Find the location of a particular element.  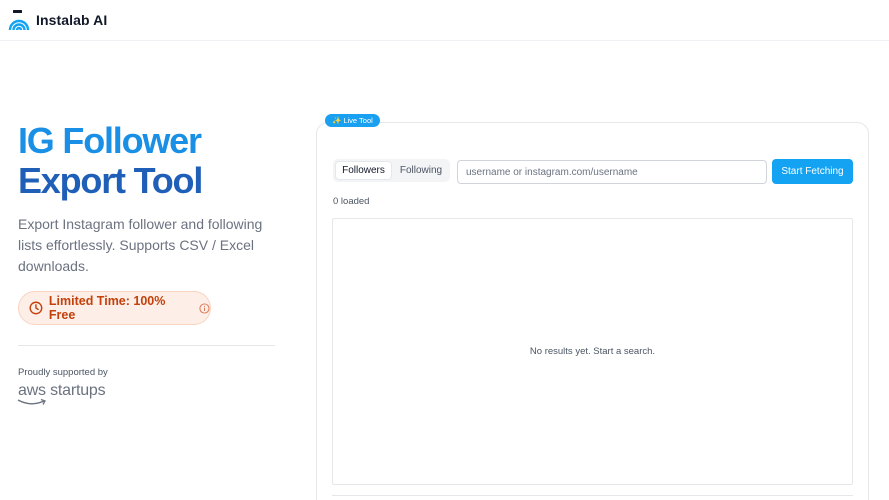

tab-following: Following is located at coordinates (421, 170).